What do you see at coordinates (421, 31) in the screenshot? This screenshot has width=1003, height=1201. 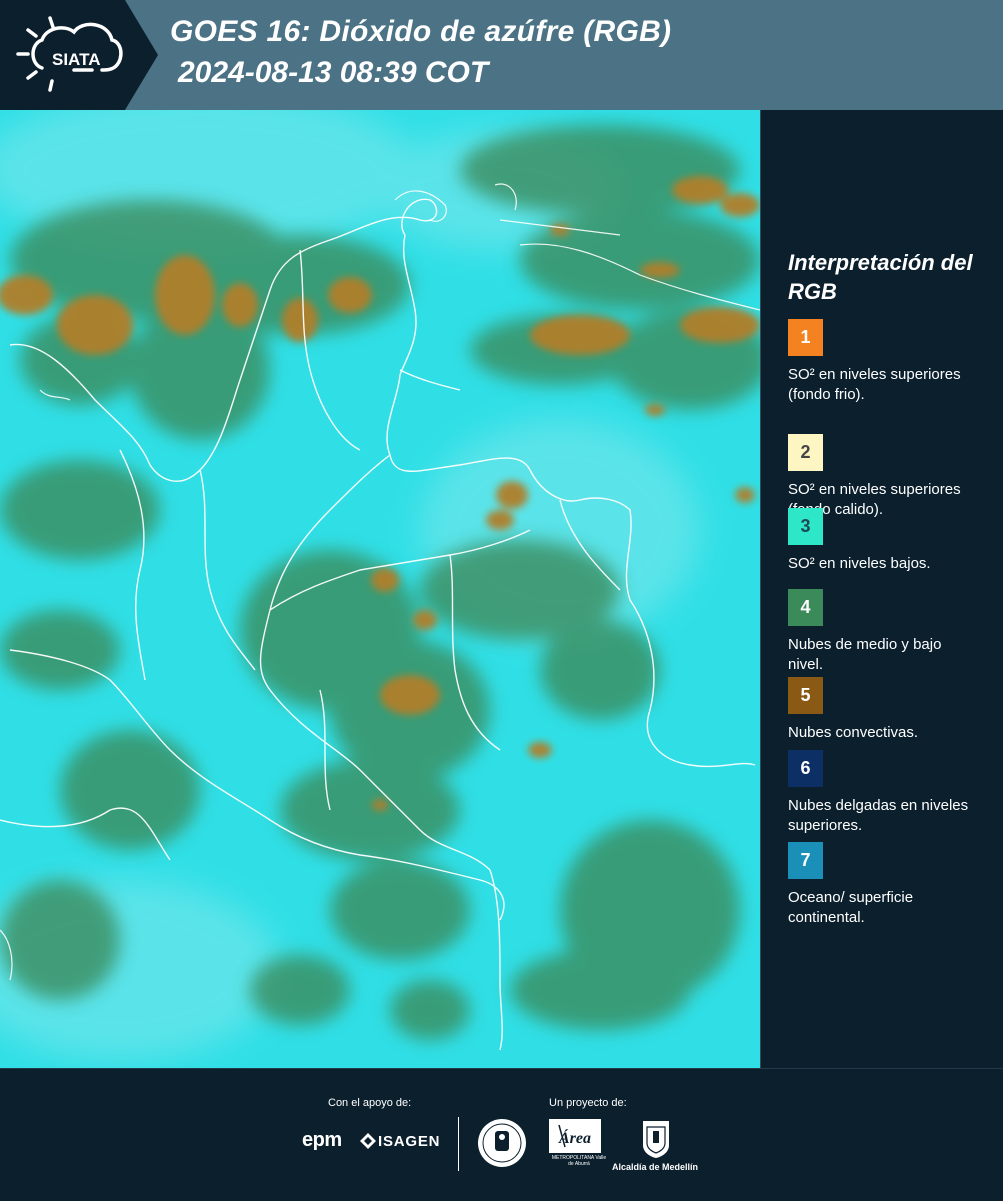 I see `page-title: GOES 16: Dióxido de azúfre (RGB)` at bounding box center [421, 31].